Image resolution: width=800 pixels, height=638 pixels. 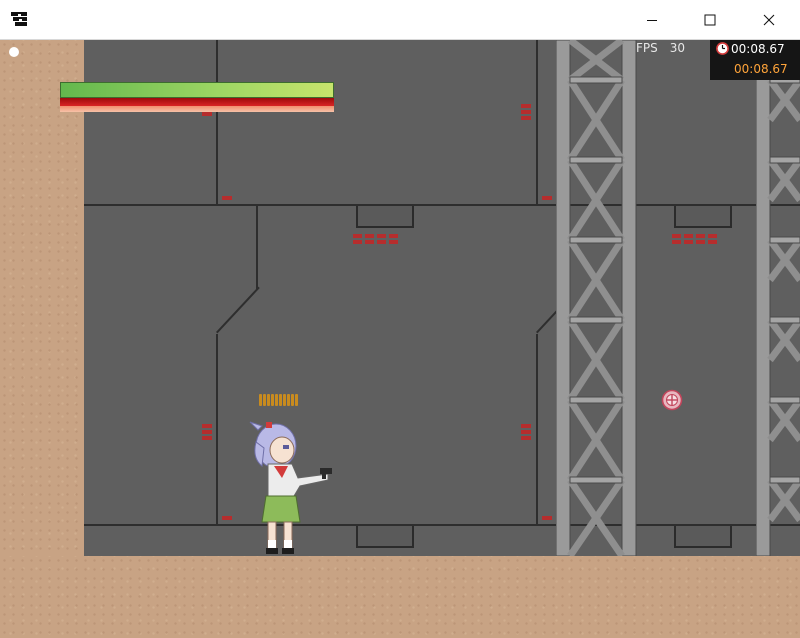 What do you see at coordinates (197, 90) in the screenshot?
I see `health-bar-fill` at bounding box center [197, 90].